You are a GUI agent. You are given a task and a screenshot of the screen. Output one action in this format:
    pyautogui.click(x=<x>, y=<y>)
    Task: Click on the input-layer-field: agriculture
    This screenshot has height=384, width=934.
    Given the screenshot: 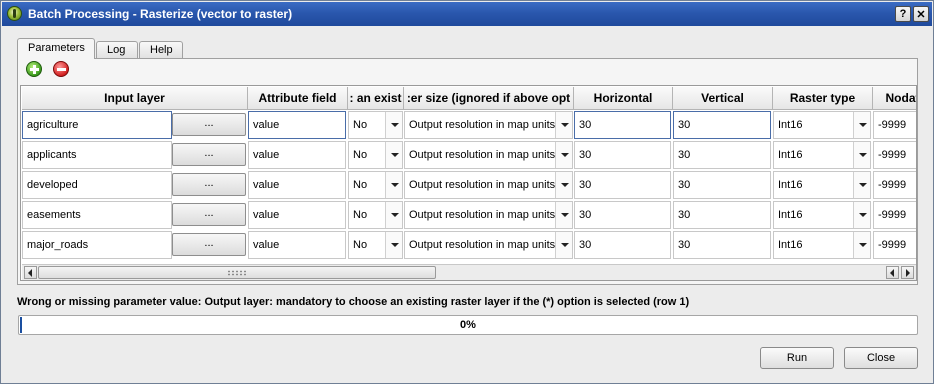 What is the action you would take?
    pyautogui.click(x=97, y=125)
    